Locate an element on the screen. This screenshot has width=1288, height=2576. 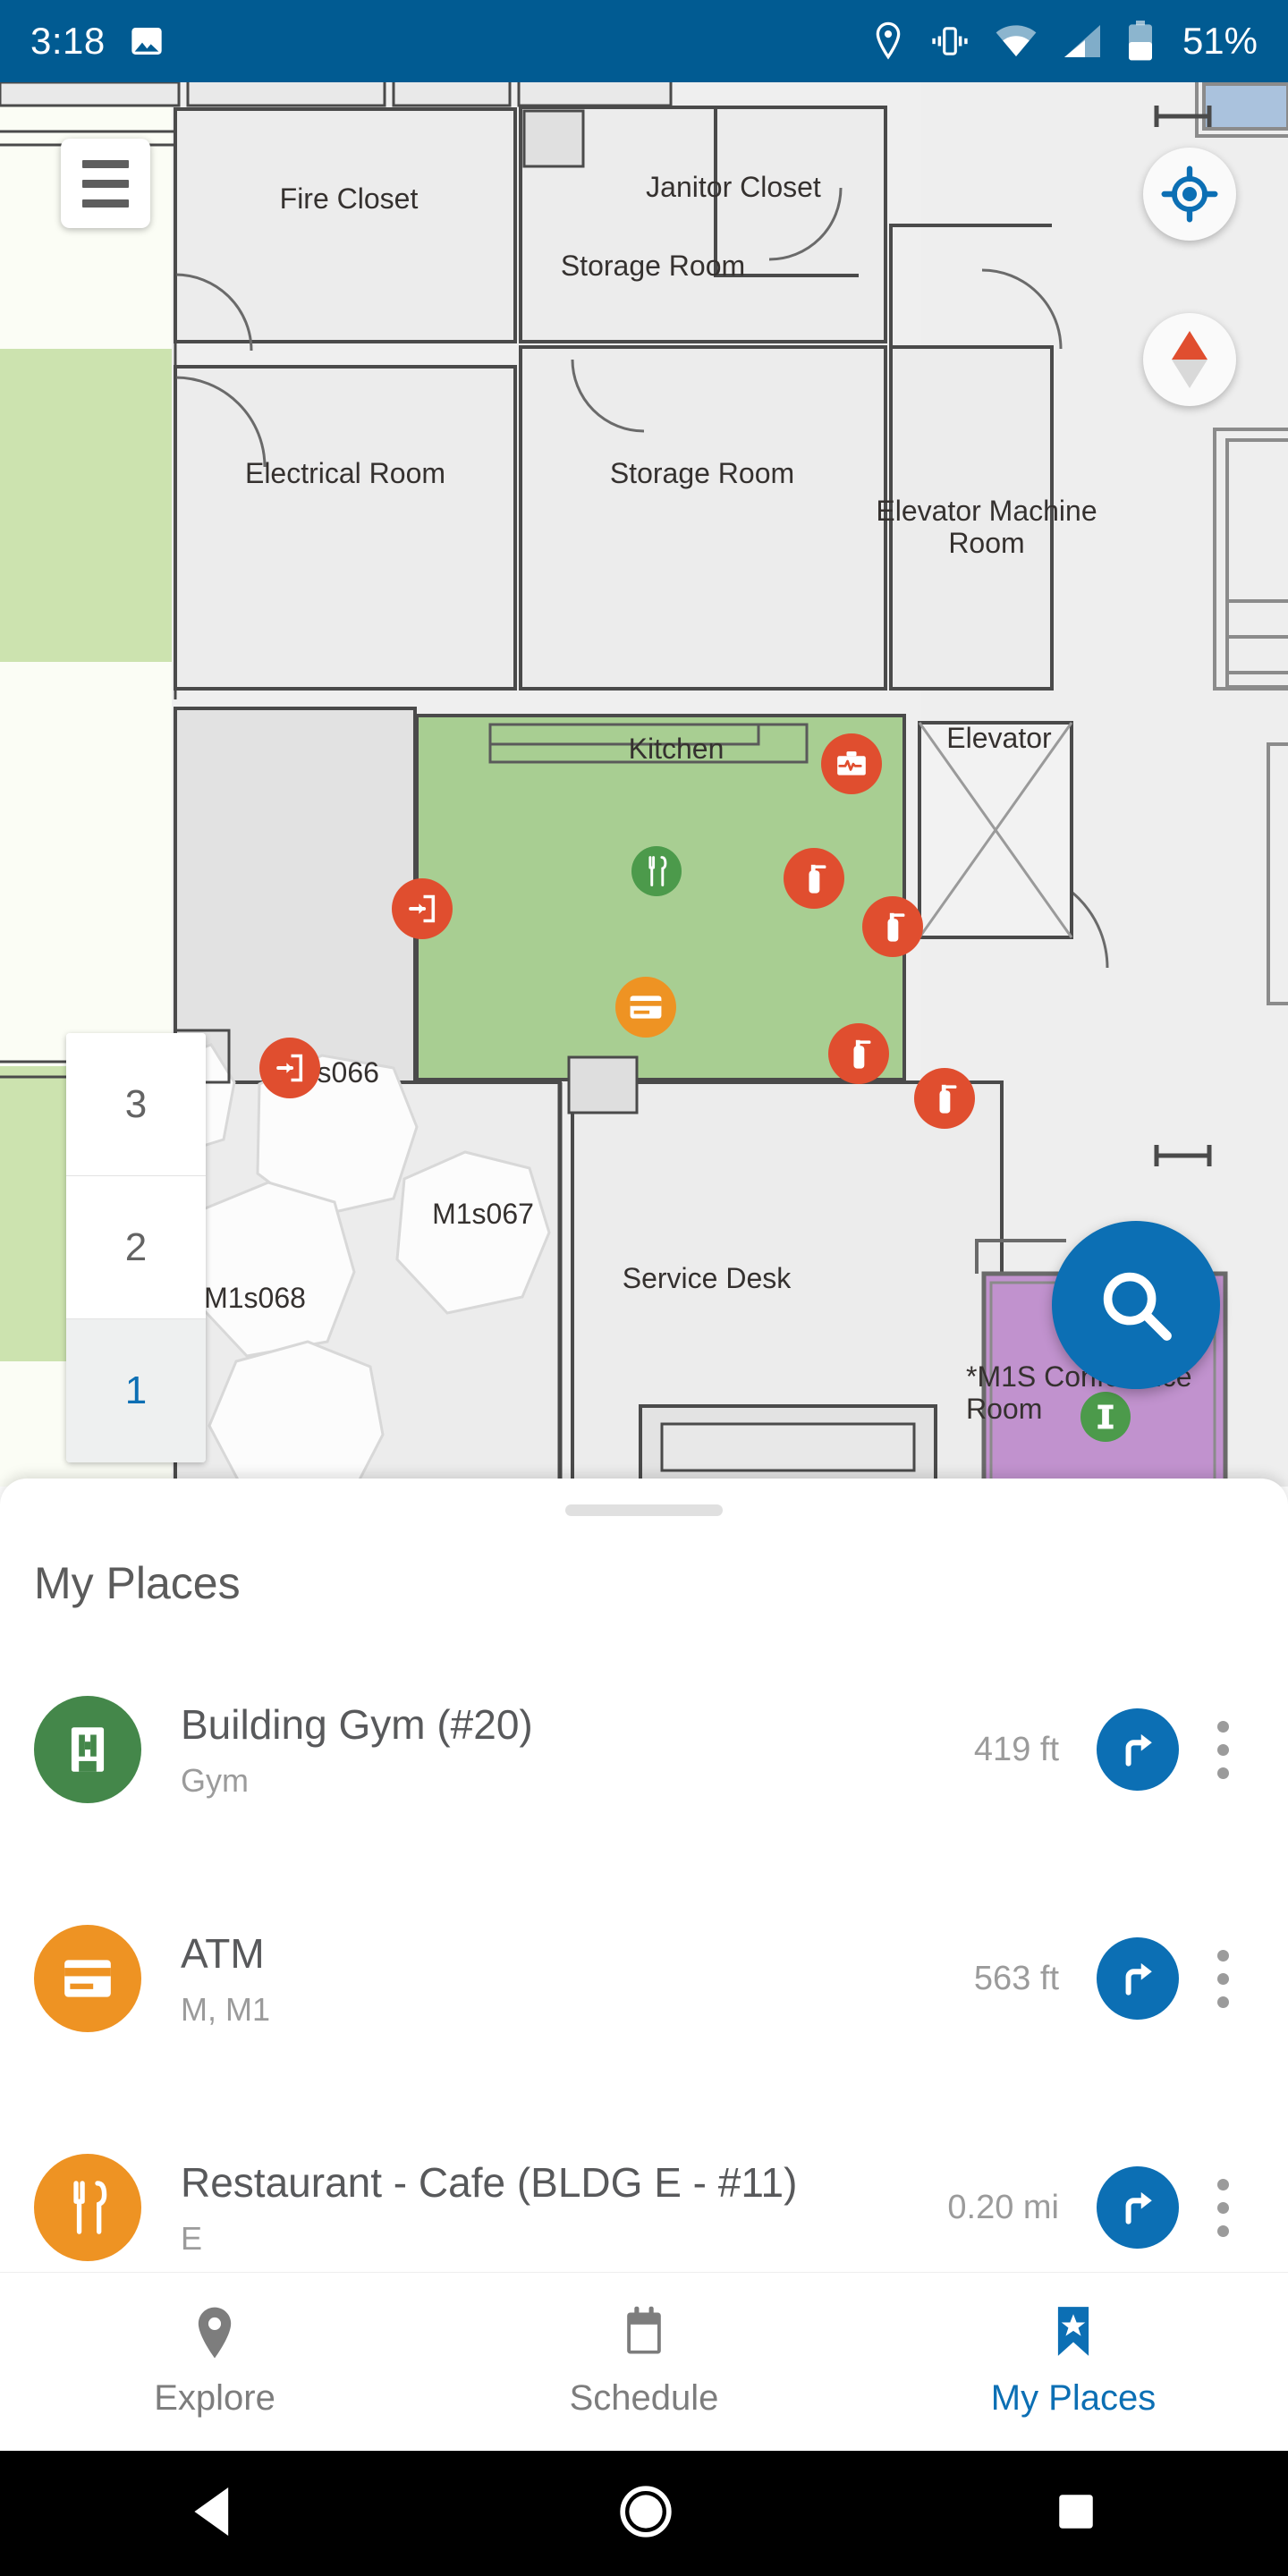
vibrate-icon is located at coordinates (950, 41).